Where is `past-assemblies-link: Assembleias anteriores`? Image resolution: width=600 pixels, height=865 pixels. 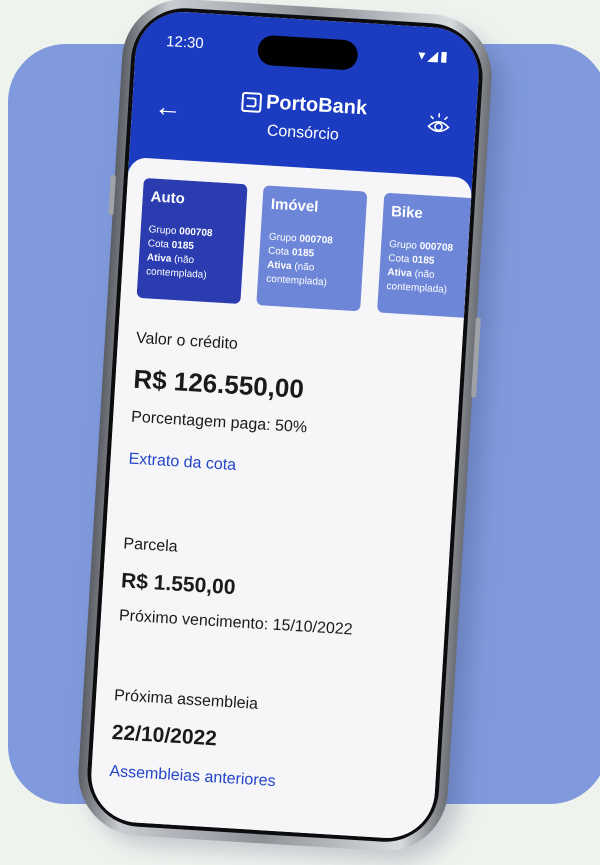 past-assemblies-link: Assembleias anteriores is located at coordinates (263, 781).